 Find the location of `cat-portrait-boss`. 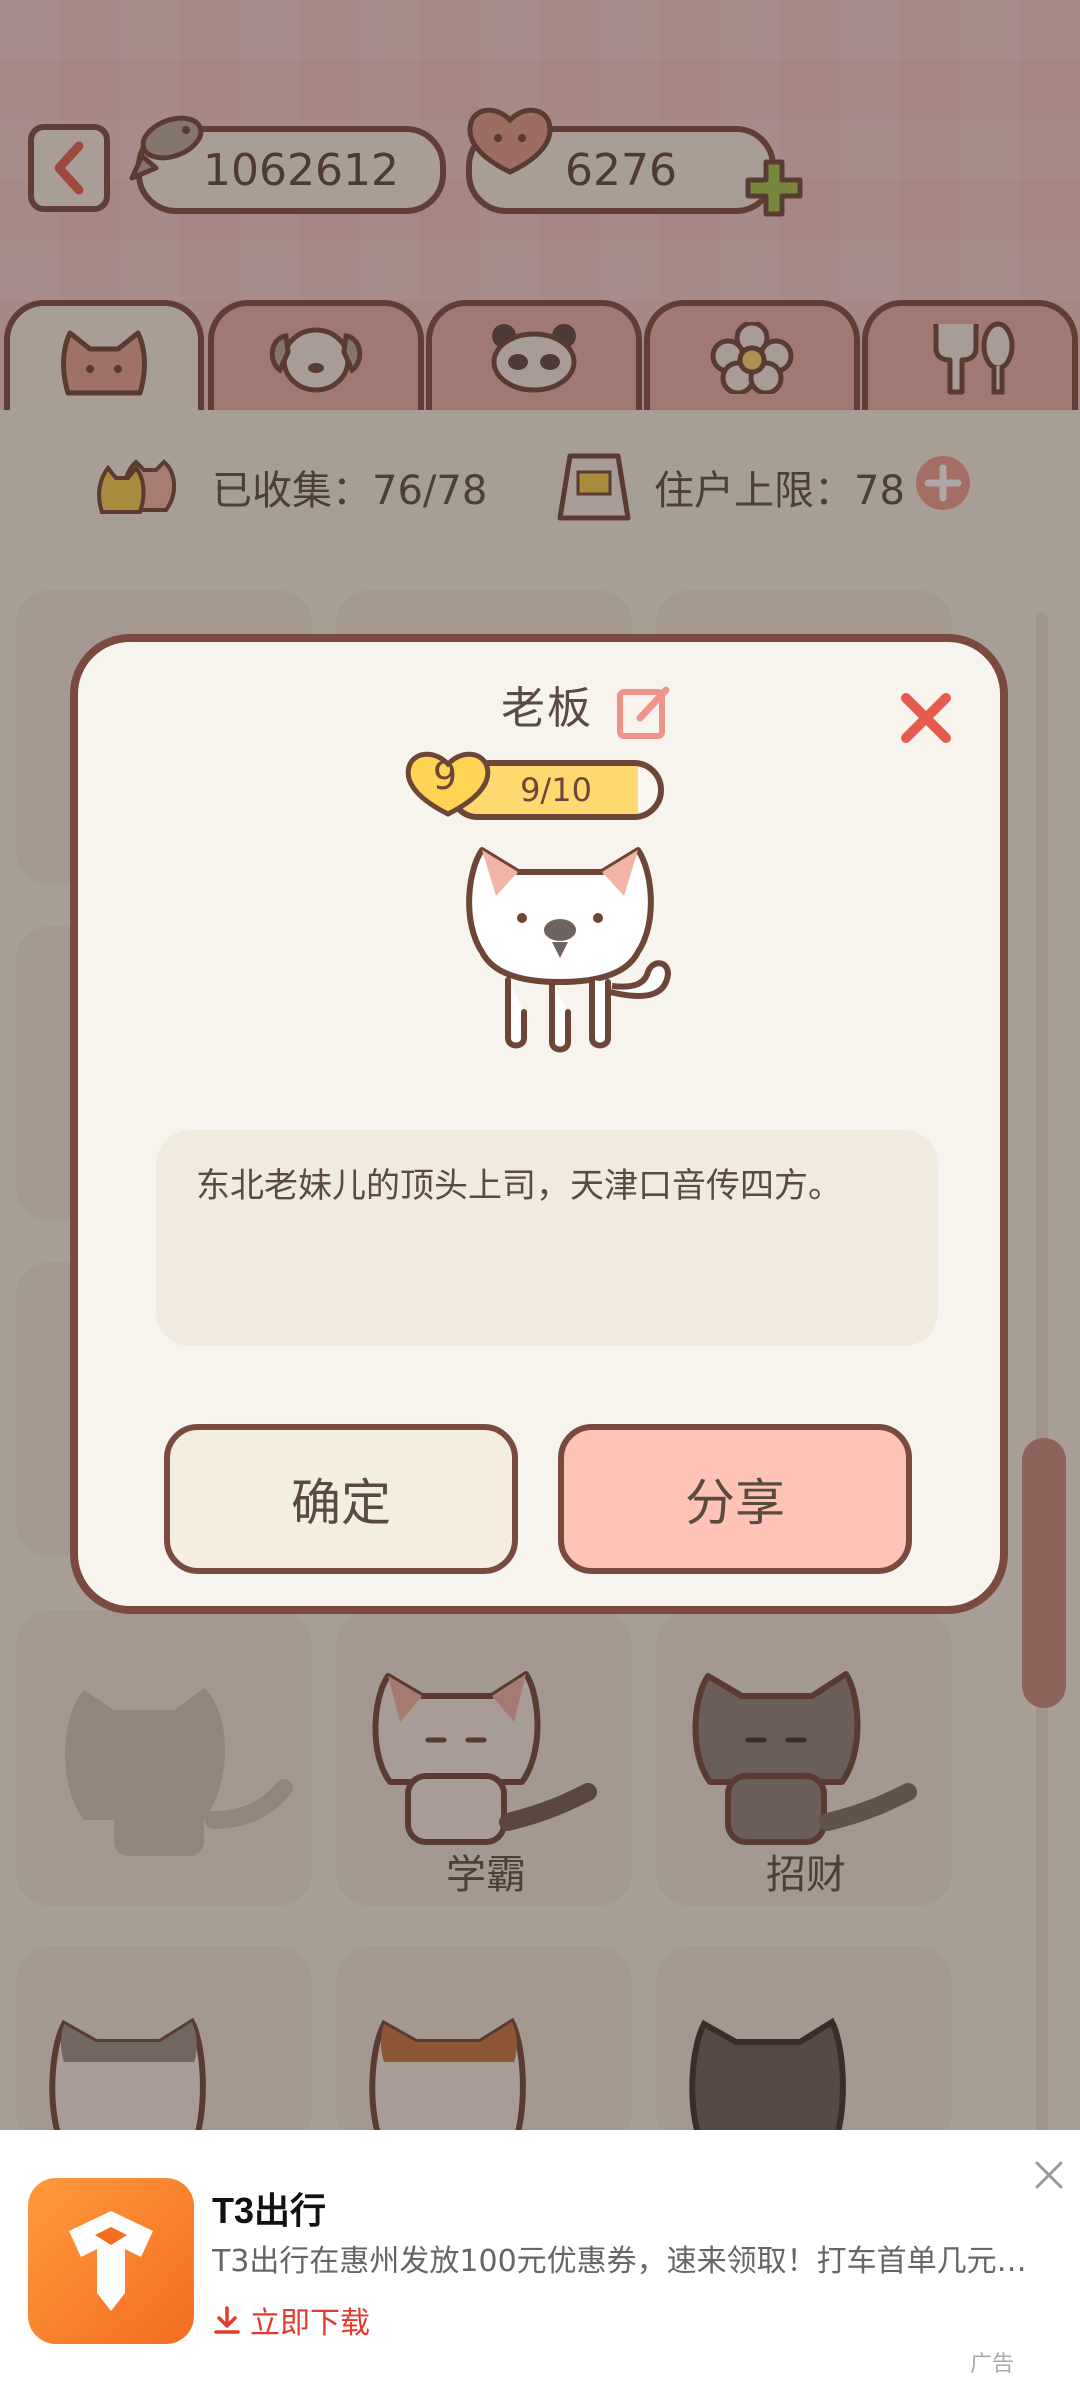

cat-portrait-boss is located at coordinates (569, 950).